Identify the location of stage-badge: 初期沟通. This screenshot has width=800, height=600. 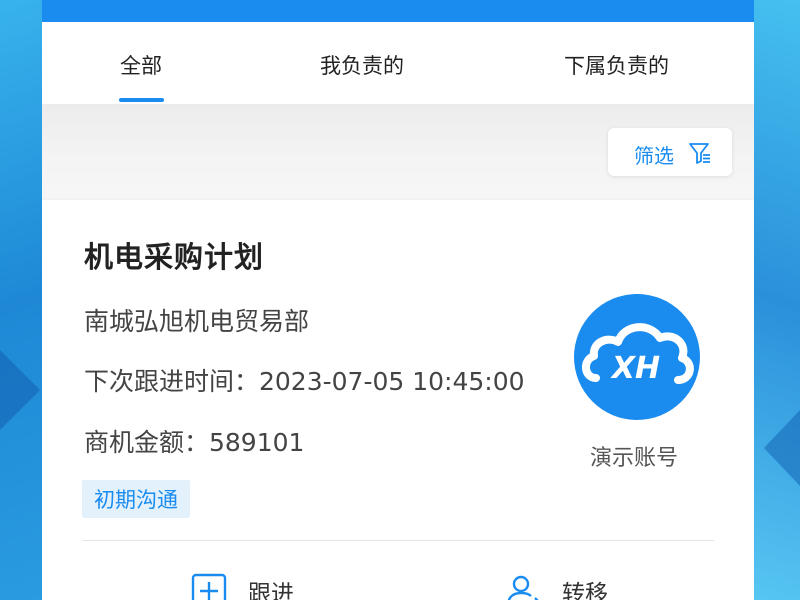
(136, 499).